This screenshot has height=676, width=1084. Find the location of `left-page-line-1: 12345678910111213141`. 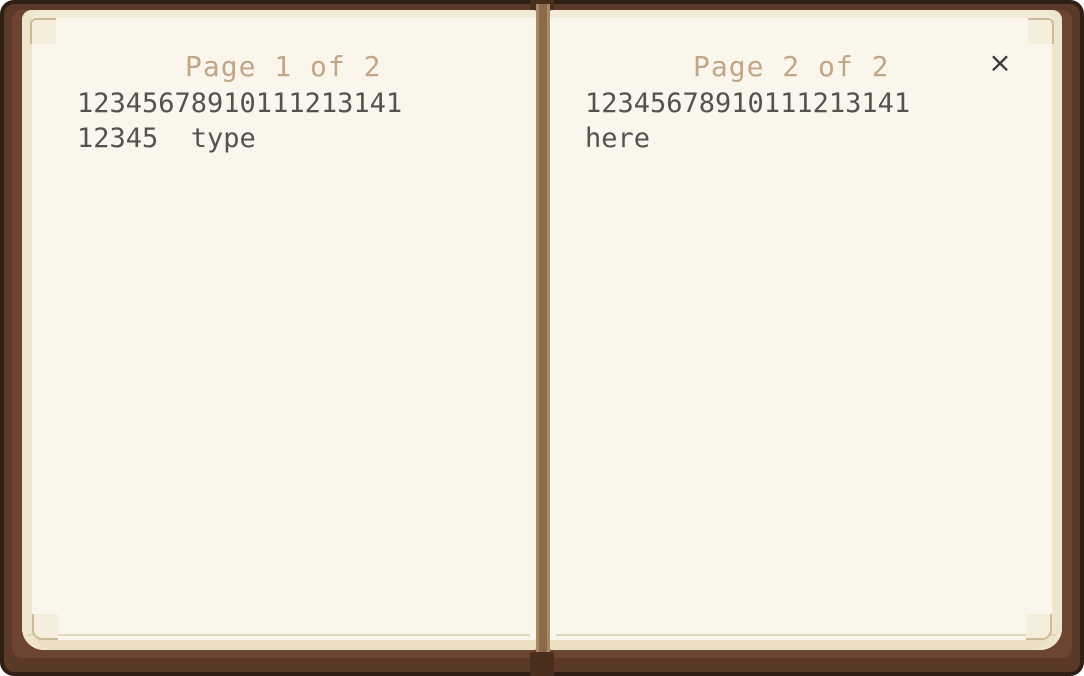

left-page-line-1: 12345678910111213141 is located at coordinates (240, 103).